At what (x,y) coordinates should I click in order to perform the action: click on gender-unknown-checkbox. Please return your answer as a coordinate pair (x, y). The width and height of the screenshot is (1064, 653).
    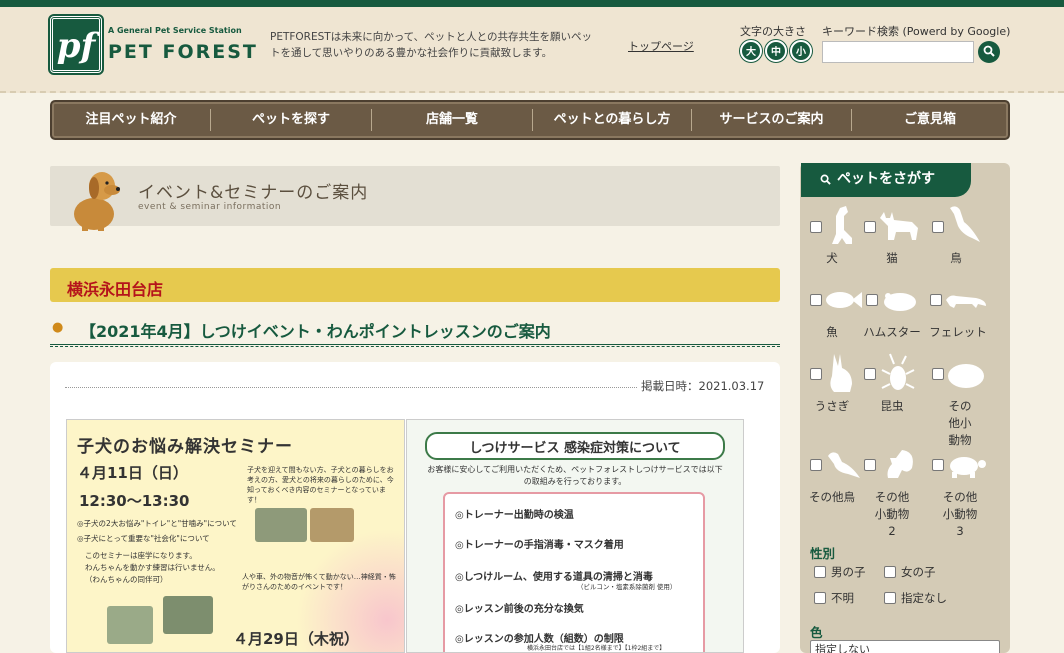
    Looking at the image, I should click on (820, 598).